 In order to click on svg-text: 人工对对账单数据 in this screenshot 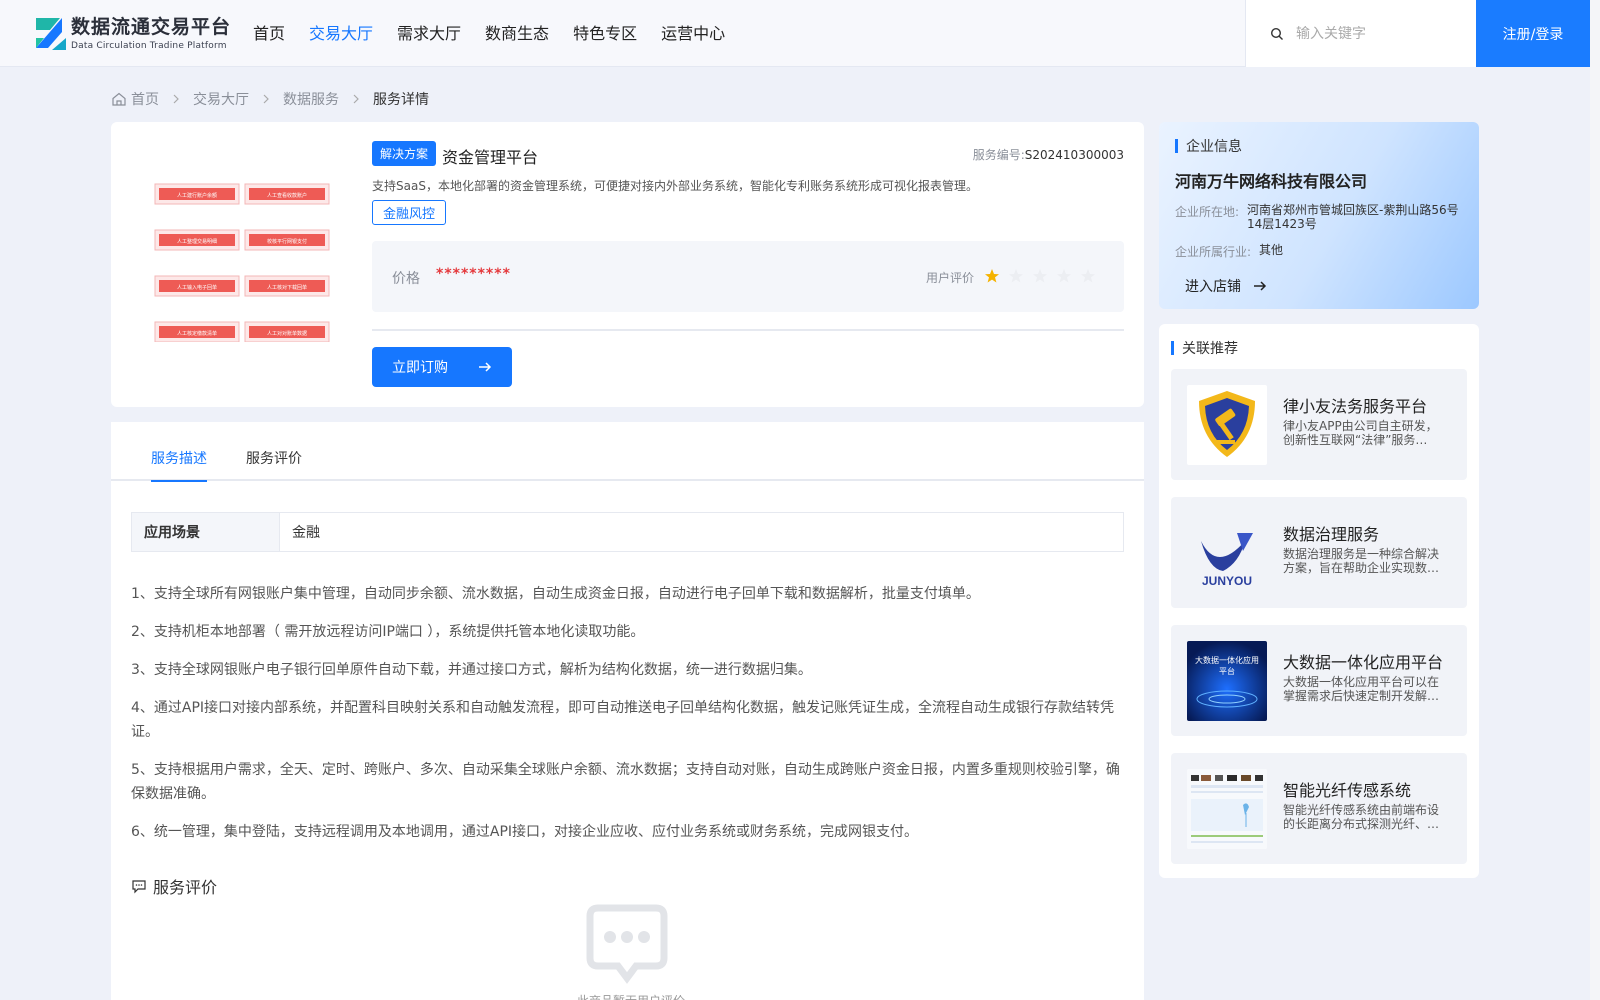, I will do `click(287, 333)`.